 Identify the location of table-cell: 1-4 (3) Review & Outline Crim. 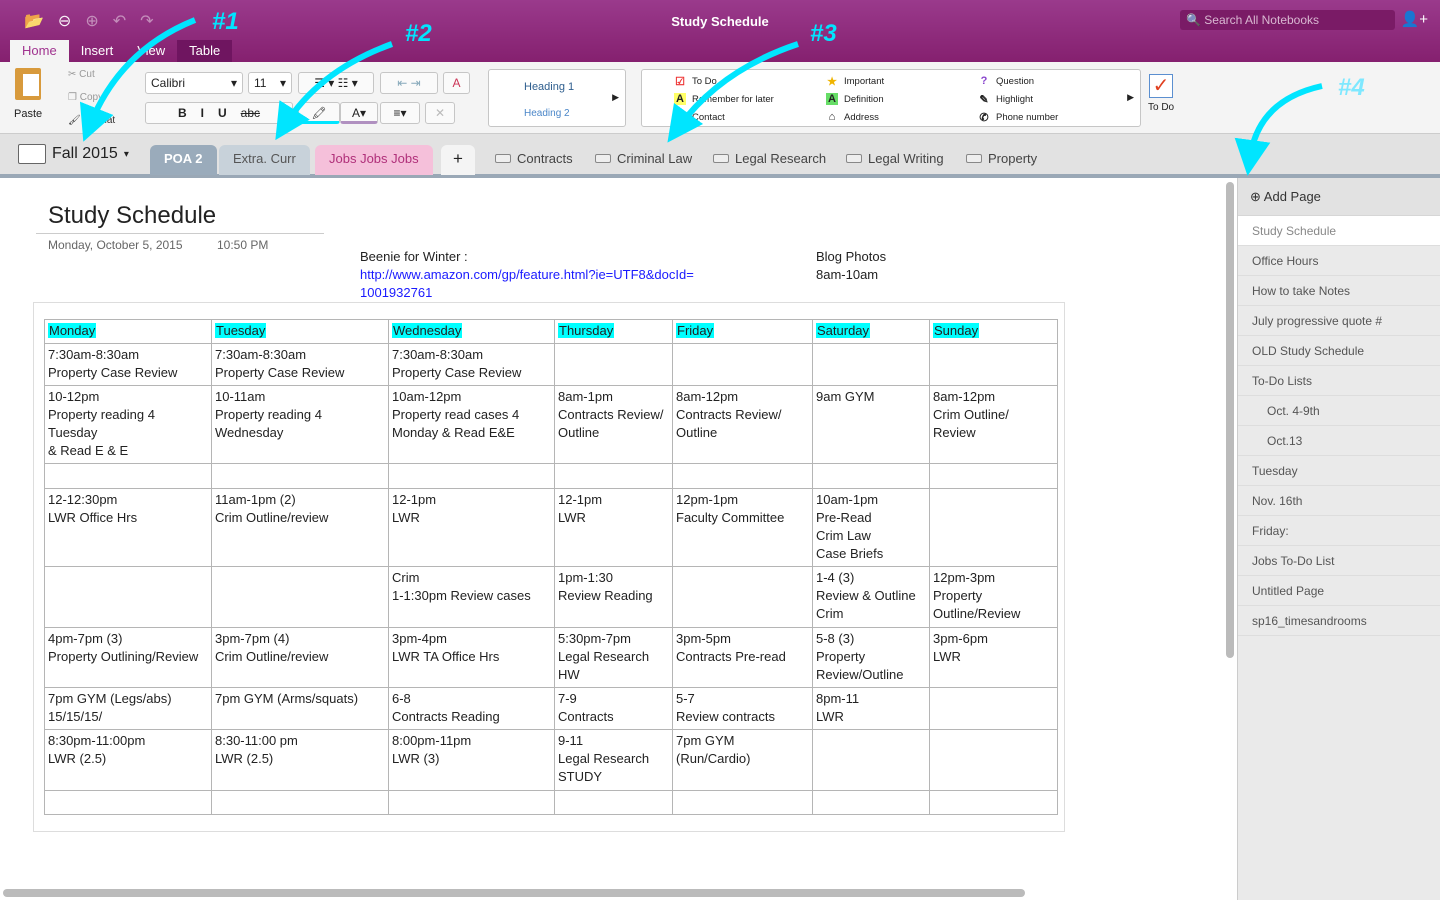
(871, 597).